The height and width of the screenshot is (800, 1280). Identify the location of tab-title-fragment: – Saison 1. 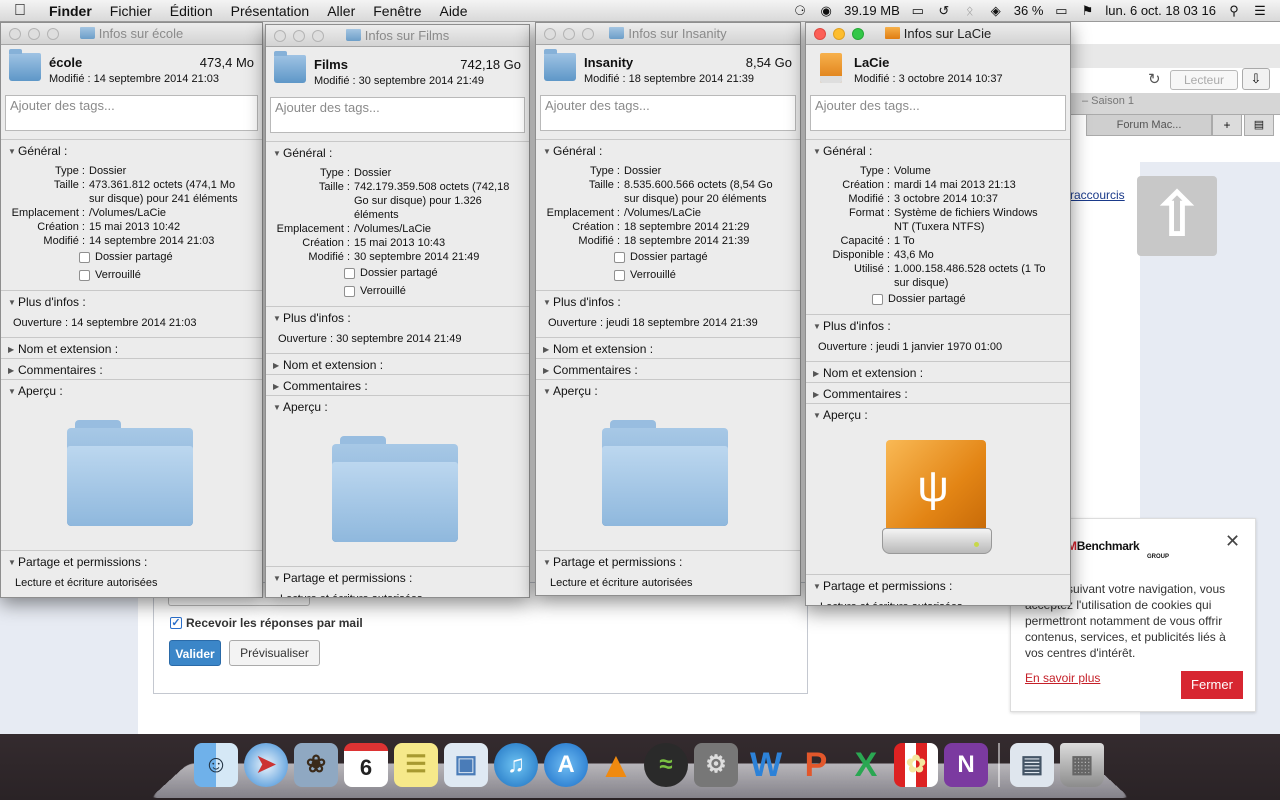
(1108, 101).